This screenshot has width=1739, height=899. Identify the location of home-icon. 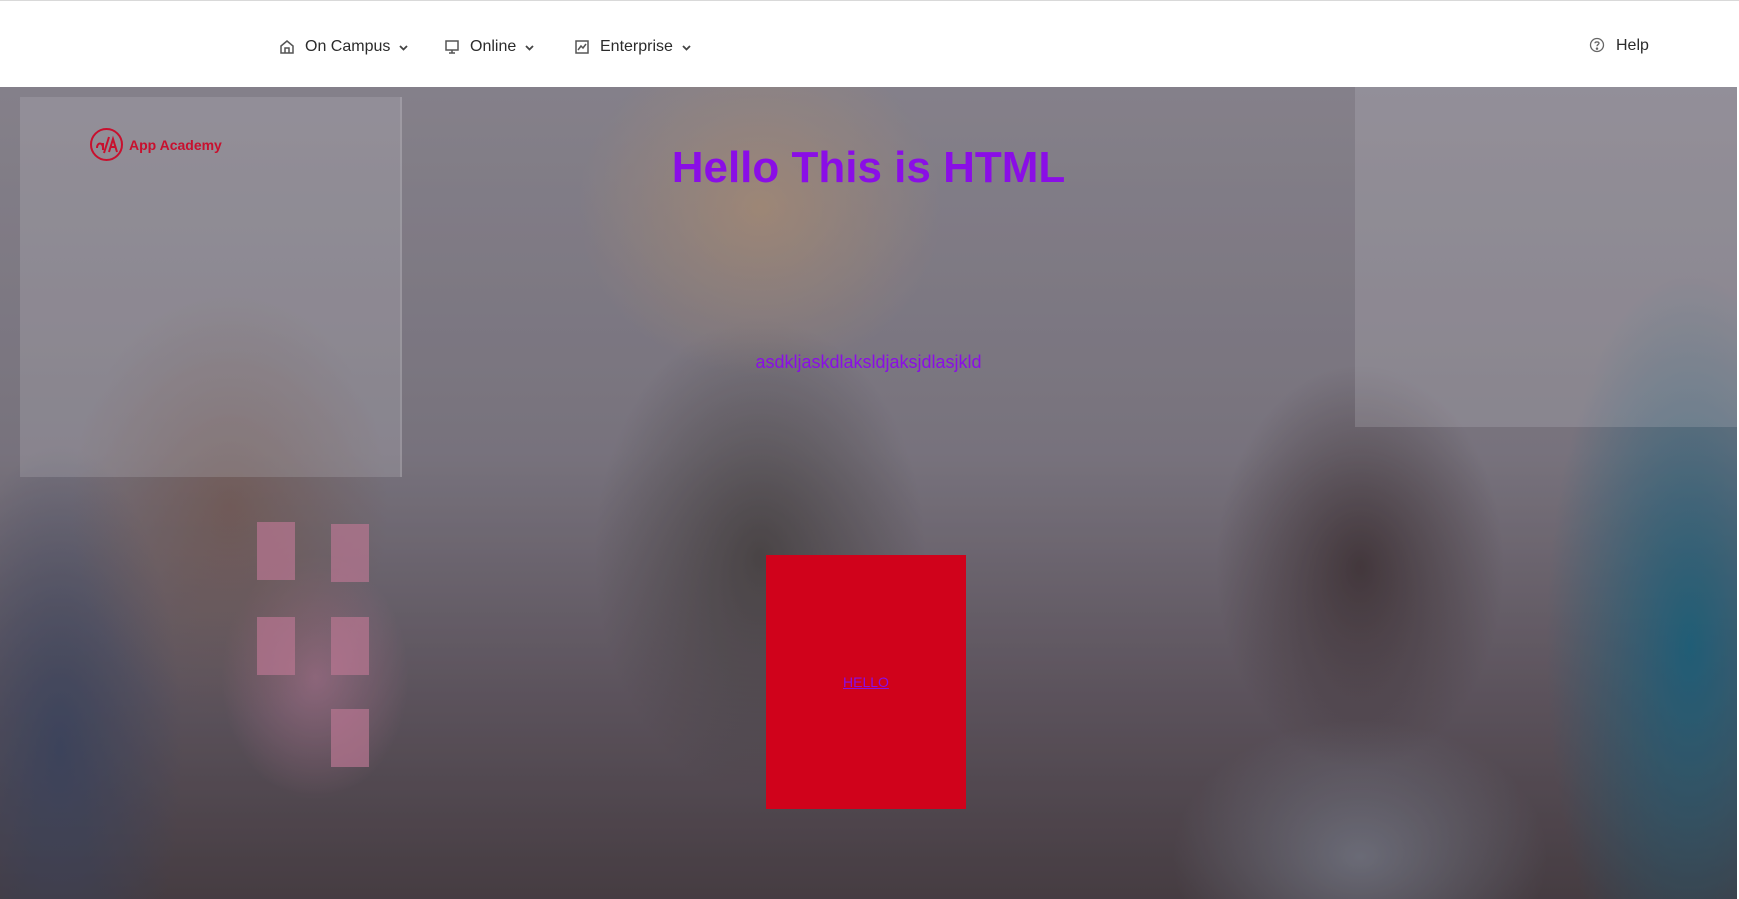
(287, 47).